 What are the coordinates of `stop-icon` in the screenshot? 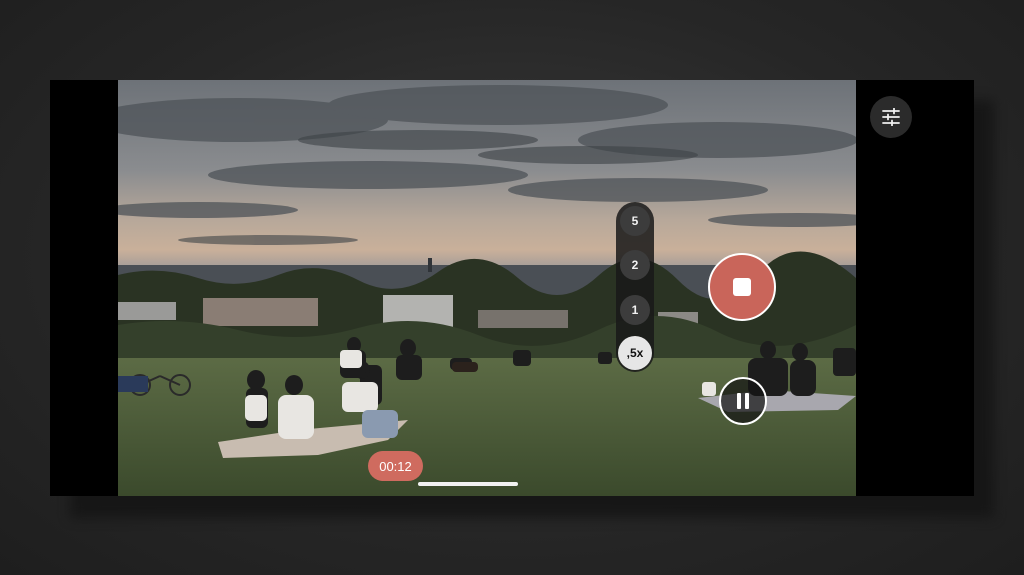 It's located at (742, 287).